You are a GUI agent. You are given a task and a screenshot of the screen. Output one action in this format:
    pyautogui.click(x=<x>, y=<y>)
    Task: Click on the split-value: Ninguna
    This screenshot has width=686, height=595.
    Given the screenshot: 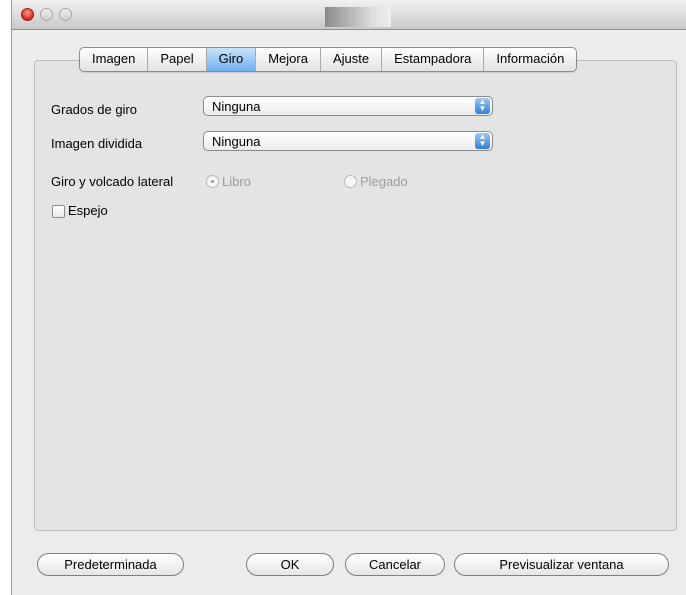 What is the action you would take?
    pyautogui.click(x=236, y=141)
    